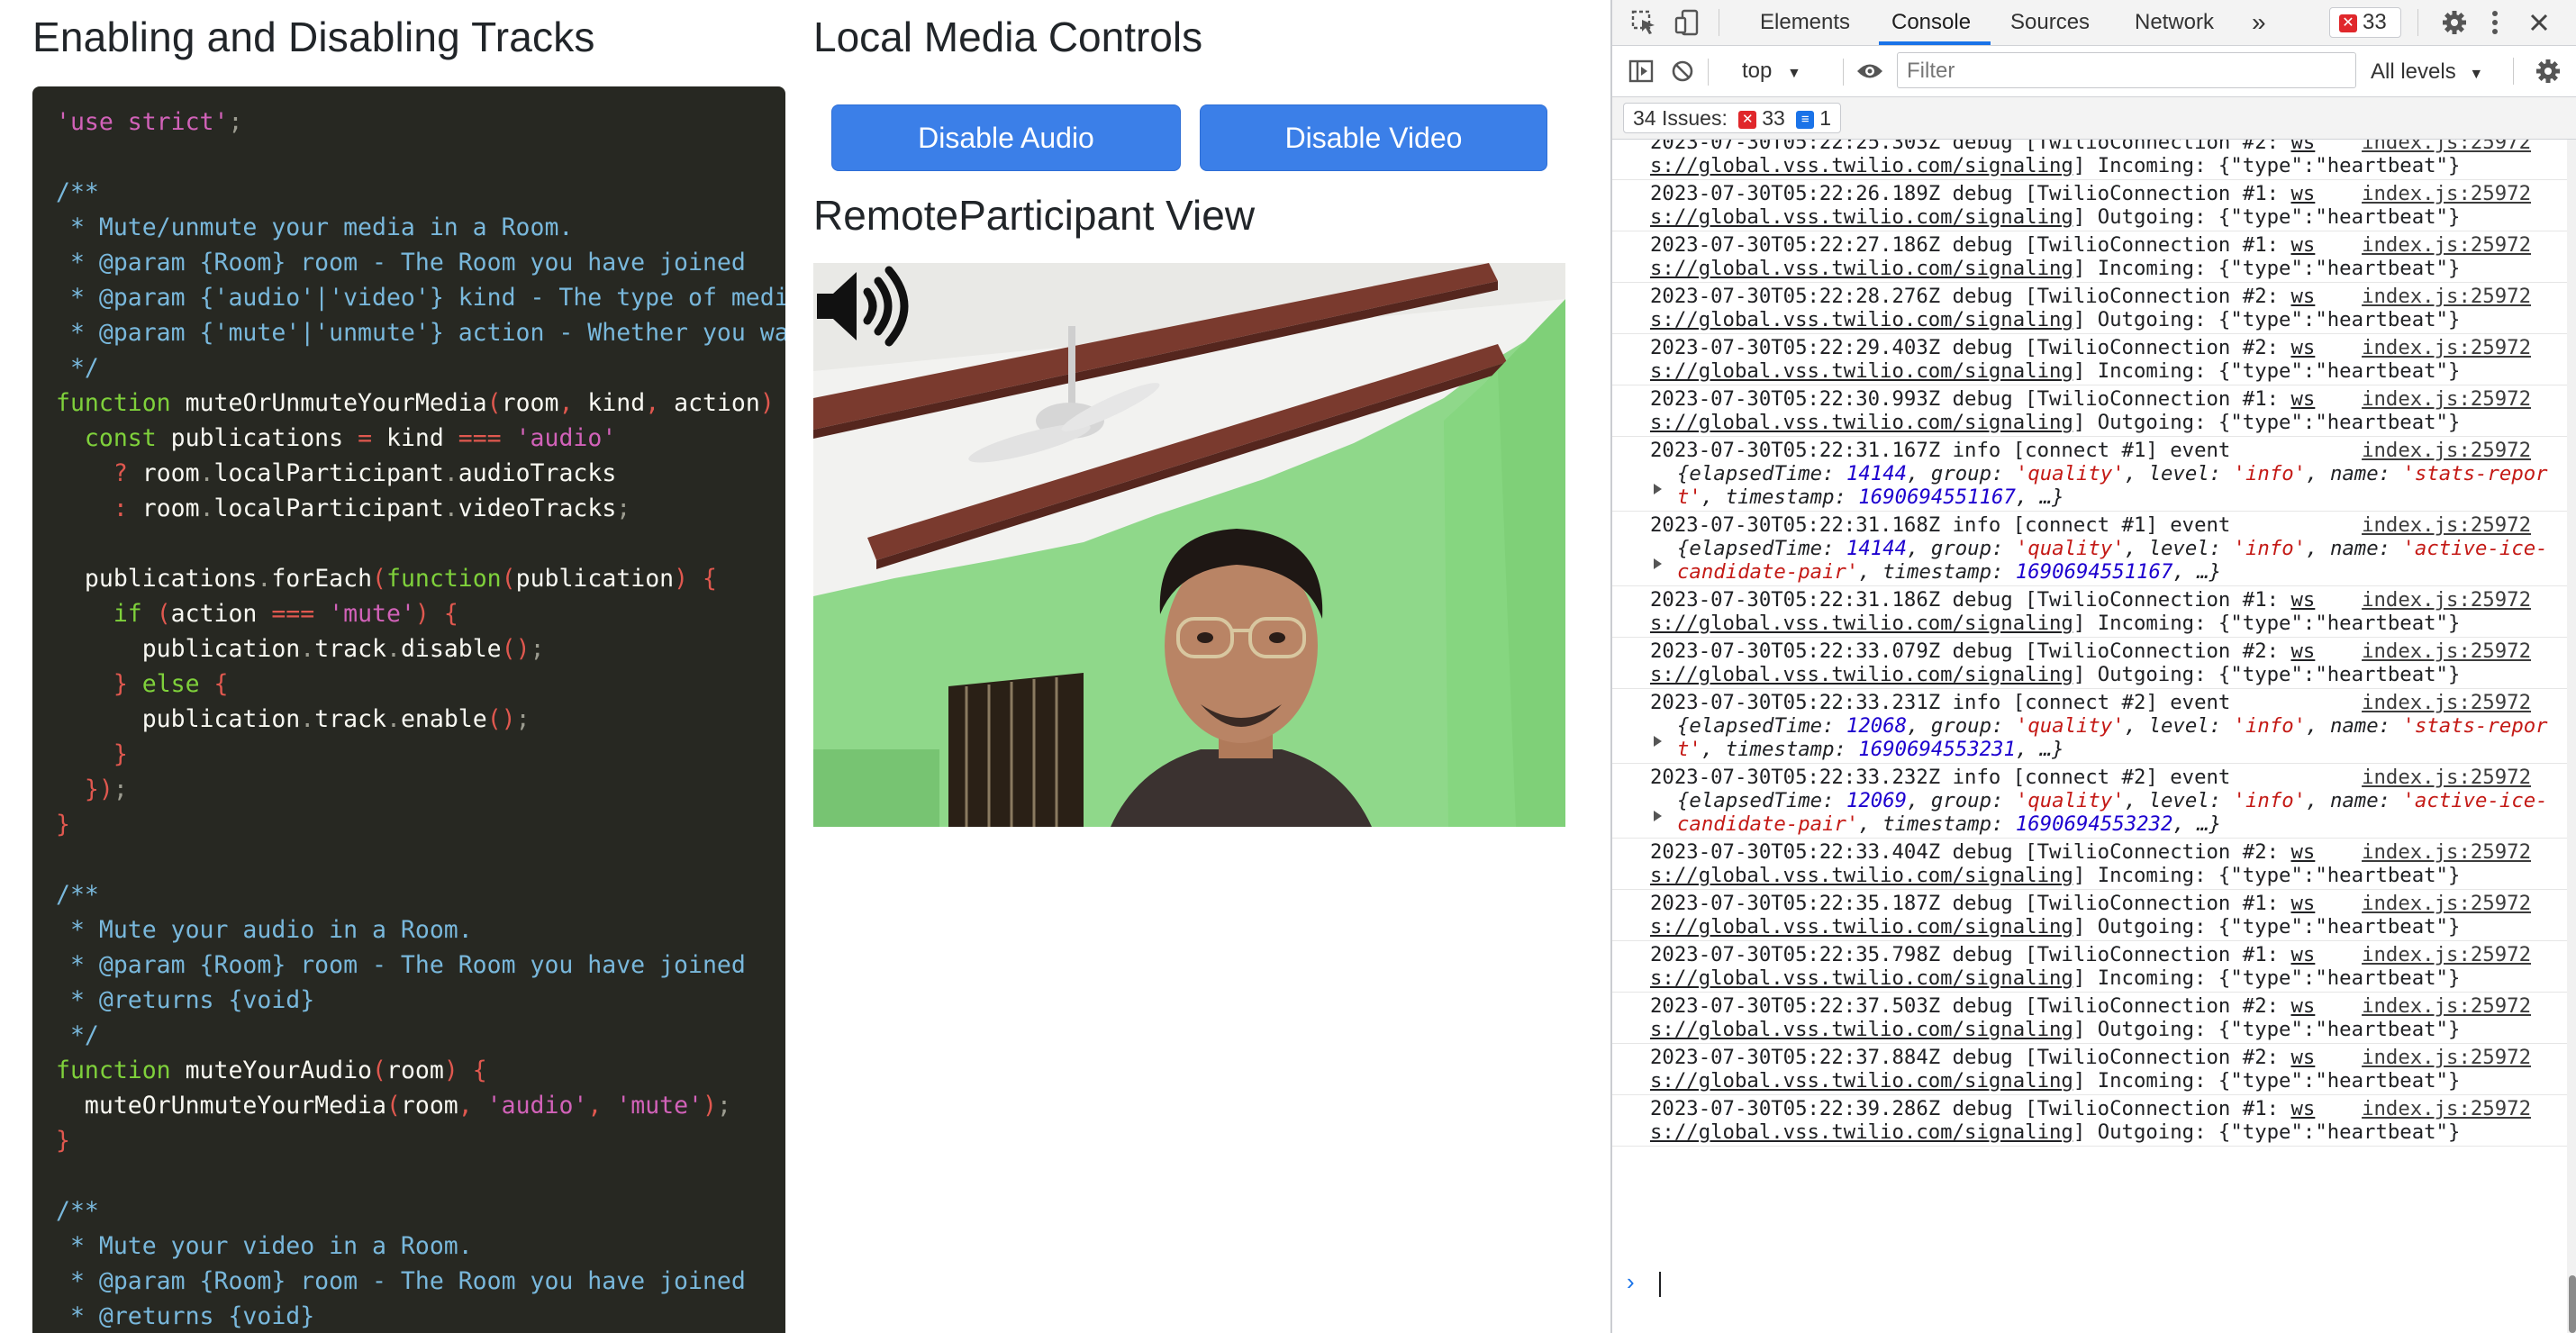  I want to click on tab-sources: Sources, so click(2050, 22).